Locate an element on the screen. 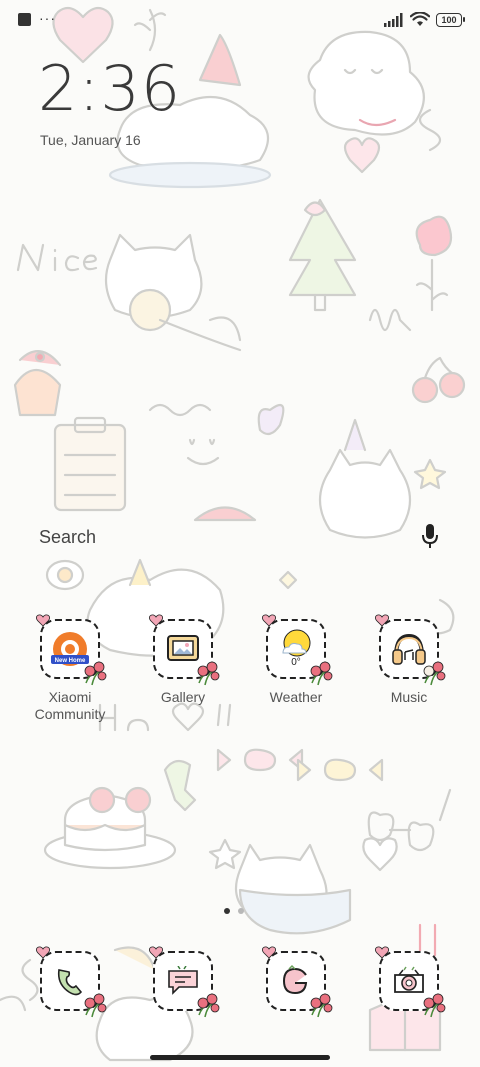  sun-icon is located at coordinates (296, 642).